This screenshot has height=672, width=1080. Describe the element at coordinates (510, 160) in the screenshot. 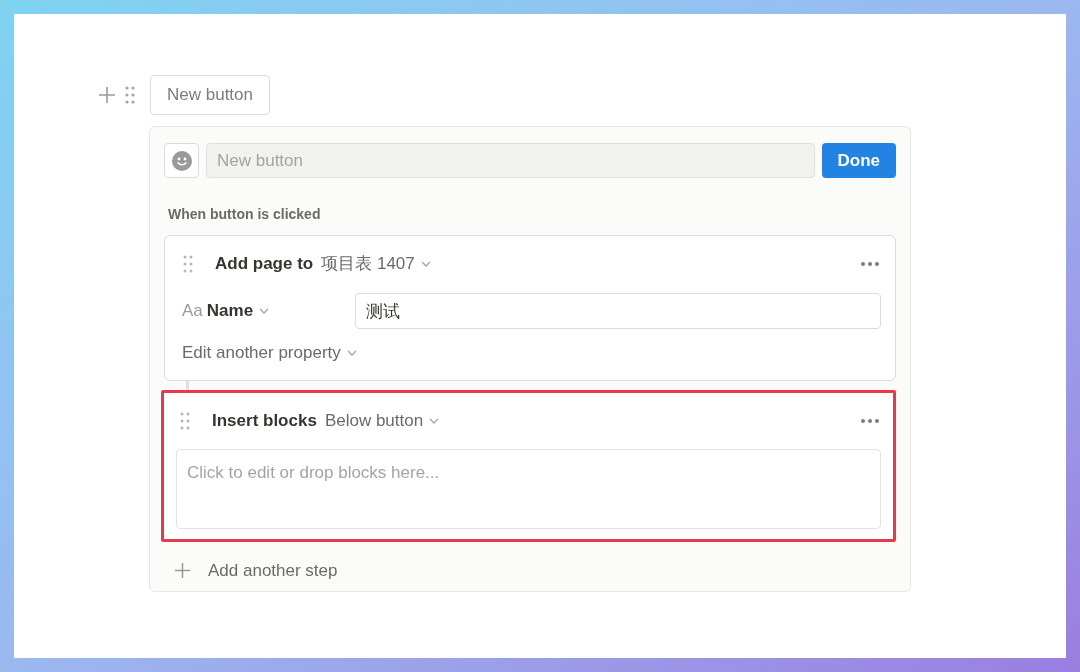

I see `button-name-field: New button` at that location.